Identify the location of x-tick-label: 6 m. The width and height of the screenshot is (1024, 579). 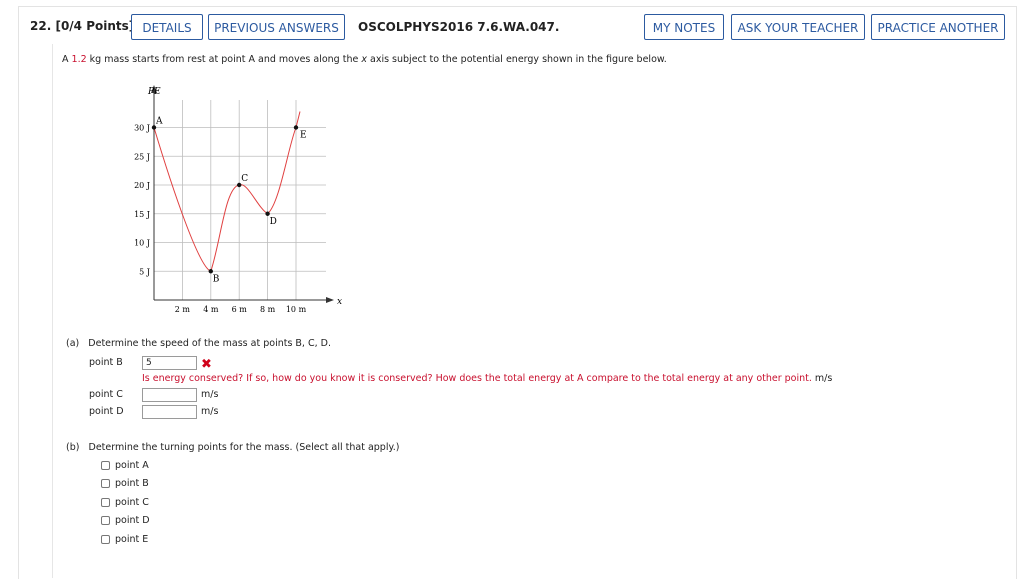
(240, 309).